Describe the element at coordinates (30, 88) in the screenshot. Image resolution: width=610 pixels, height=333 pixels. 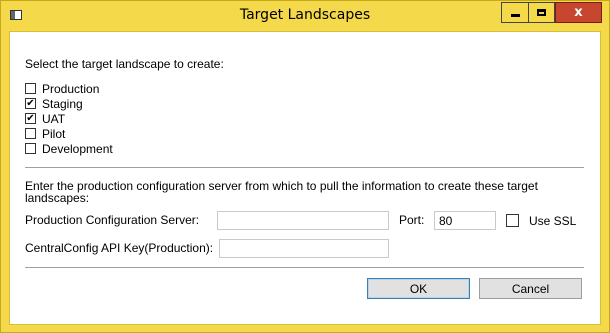
I see `production-checkbox` at that location.